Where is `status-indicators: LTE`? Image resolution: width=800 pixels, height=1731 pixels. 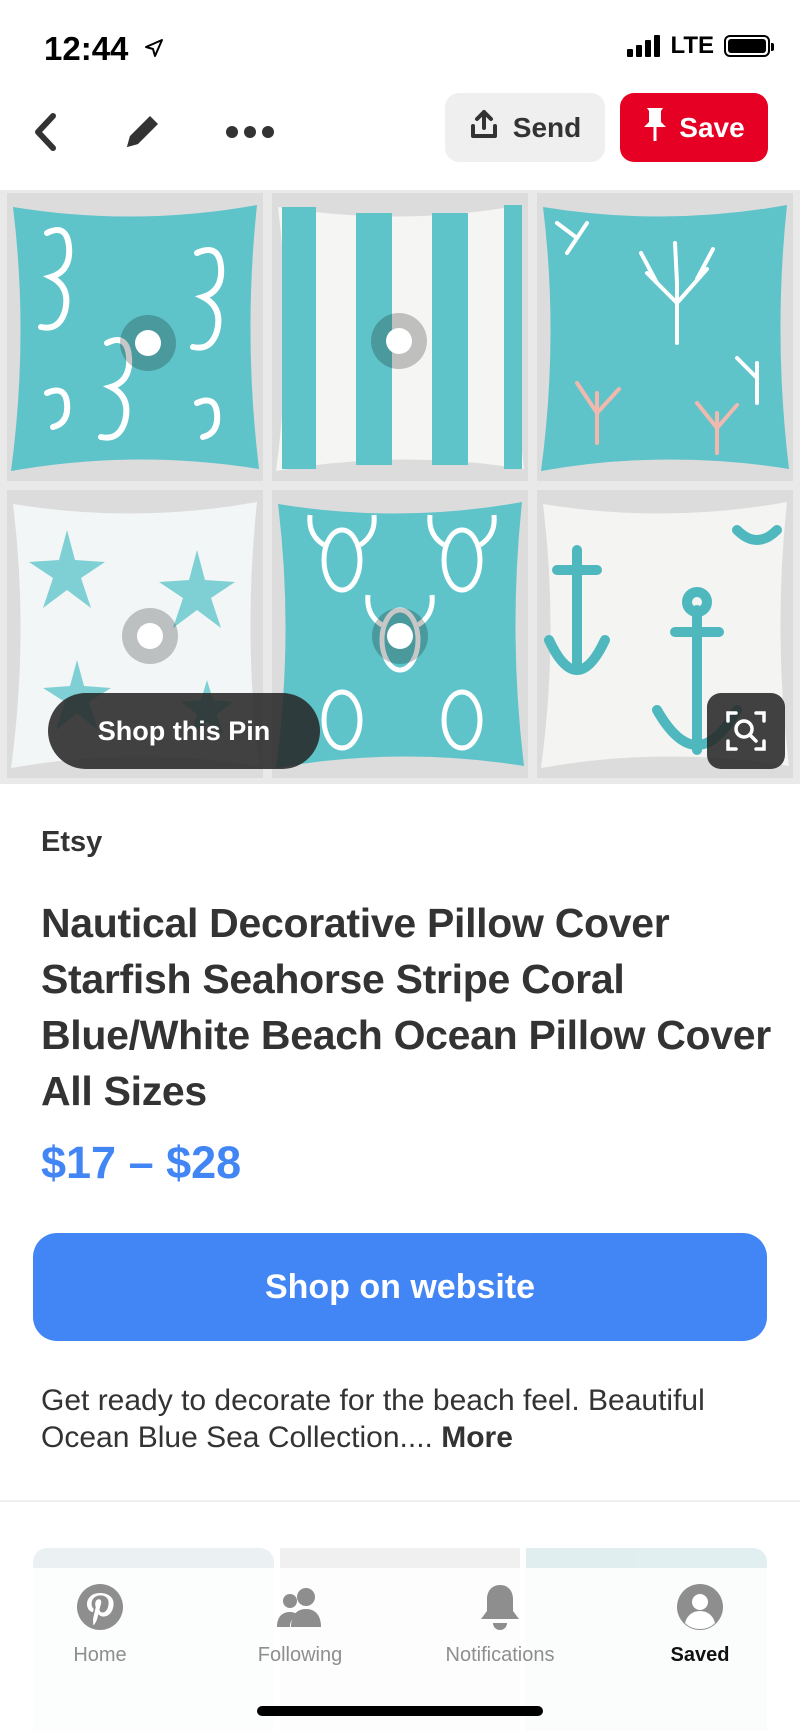
status-indicators: LTE is located at coordinates (700, 46).